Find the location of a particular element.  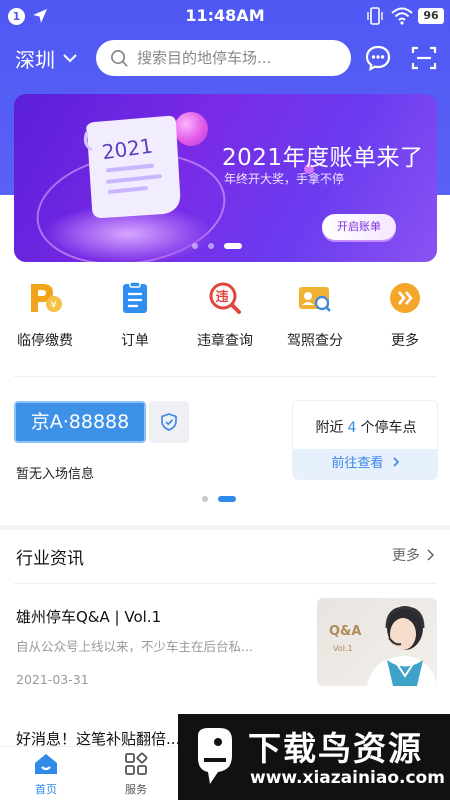

battery-indicator: 96 is located at coordinates (431, 16).